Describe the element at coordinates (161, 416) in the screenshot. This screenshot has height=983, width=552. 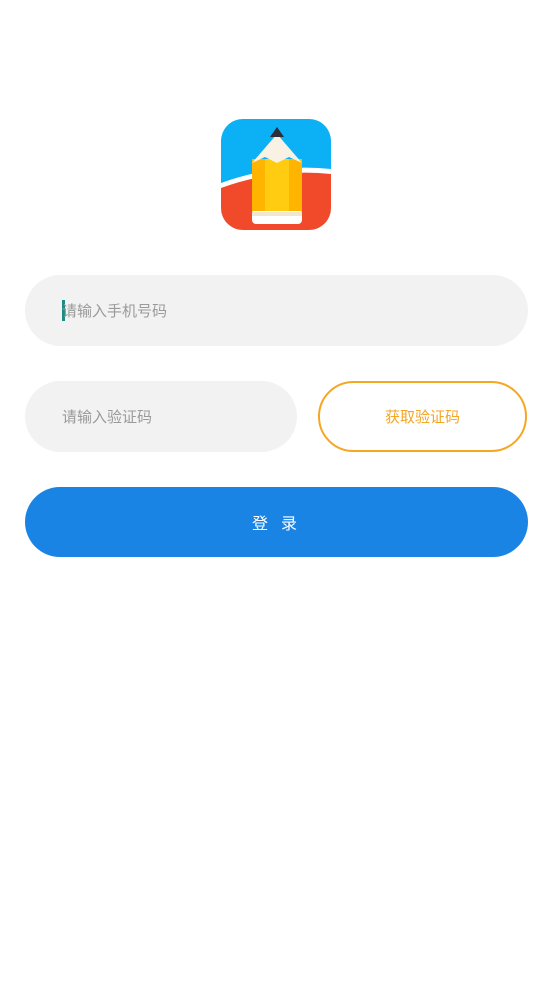
I see `verification-code-input: 请输入验证码` at that location.